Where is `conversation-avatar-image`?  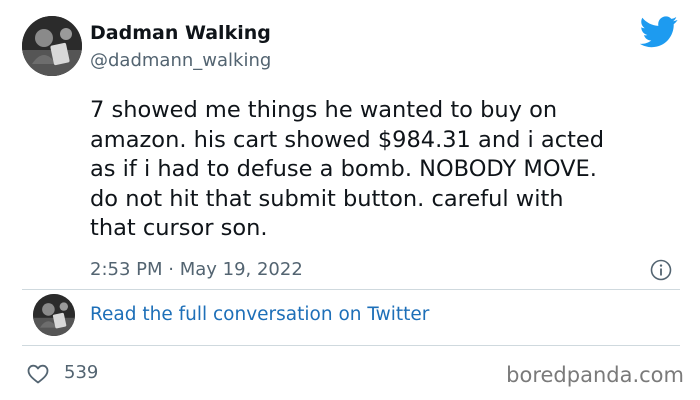 conversation-avatar-image is located at coordinates (54, 315).